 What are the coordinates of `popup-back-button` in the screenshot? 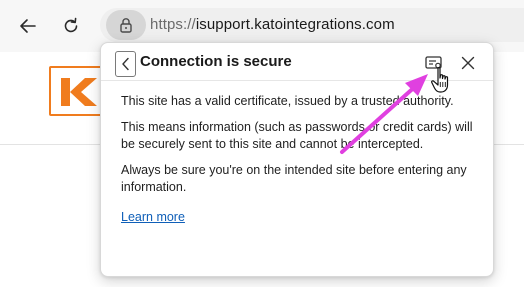 It's located at (125, 64).